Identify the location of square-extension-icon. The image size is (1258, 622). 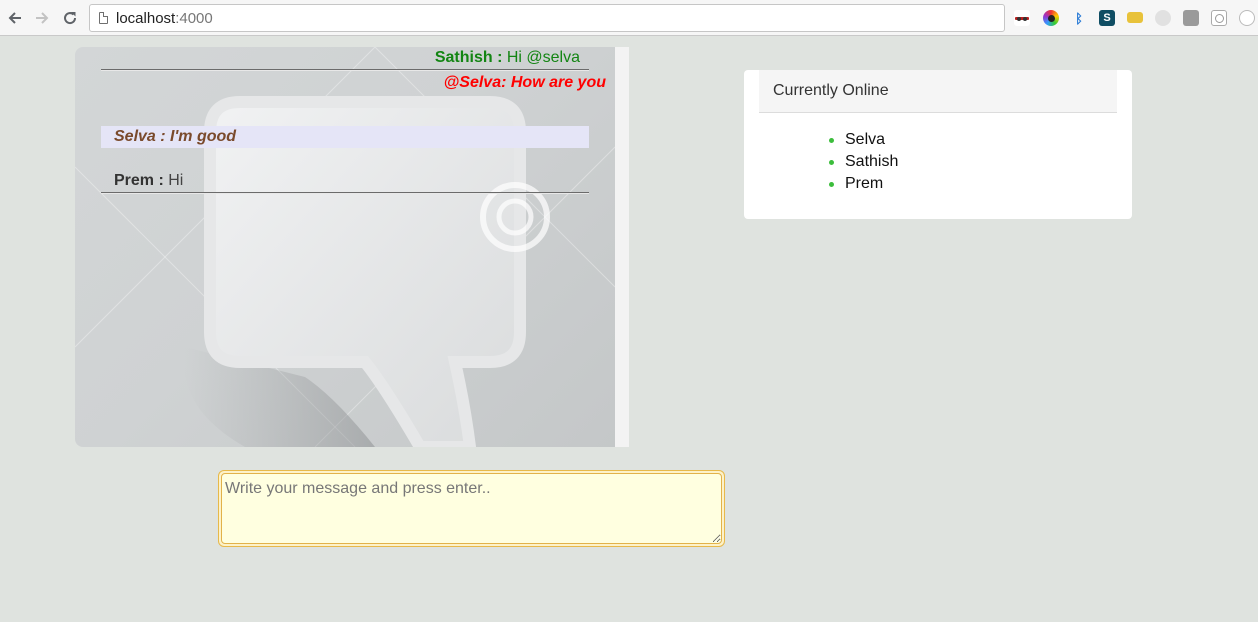
(1219, 18).